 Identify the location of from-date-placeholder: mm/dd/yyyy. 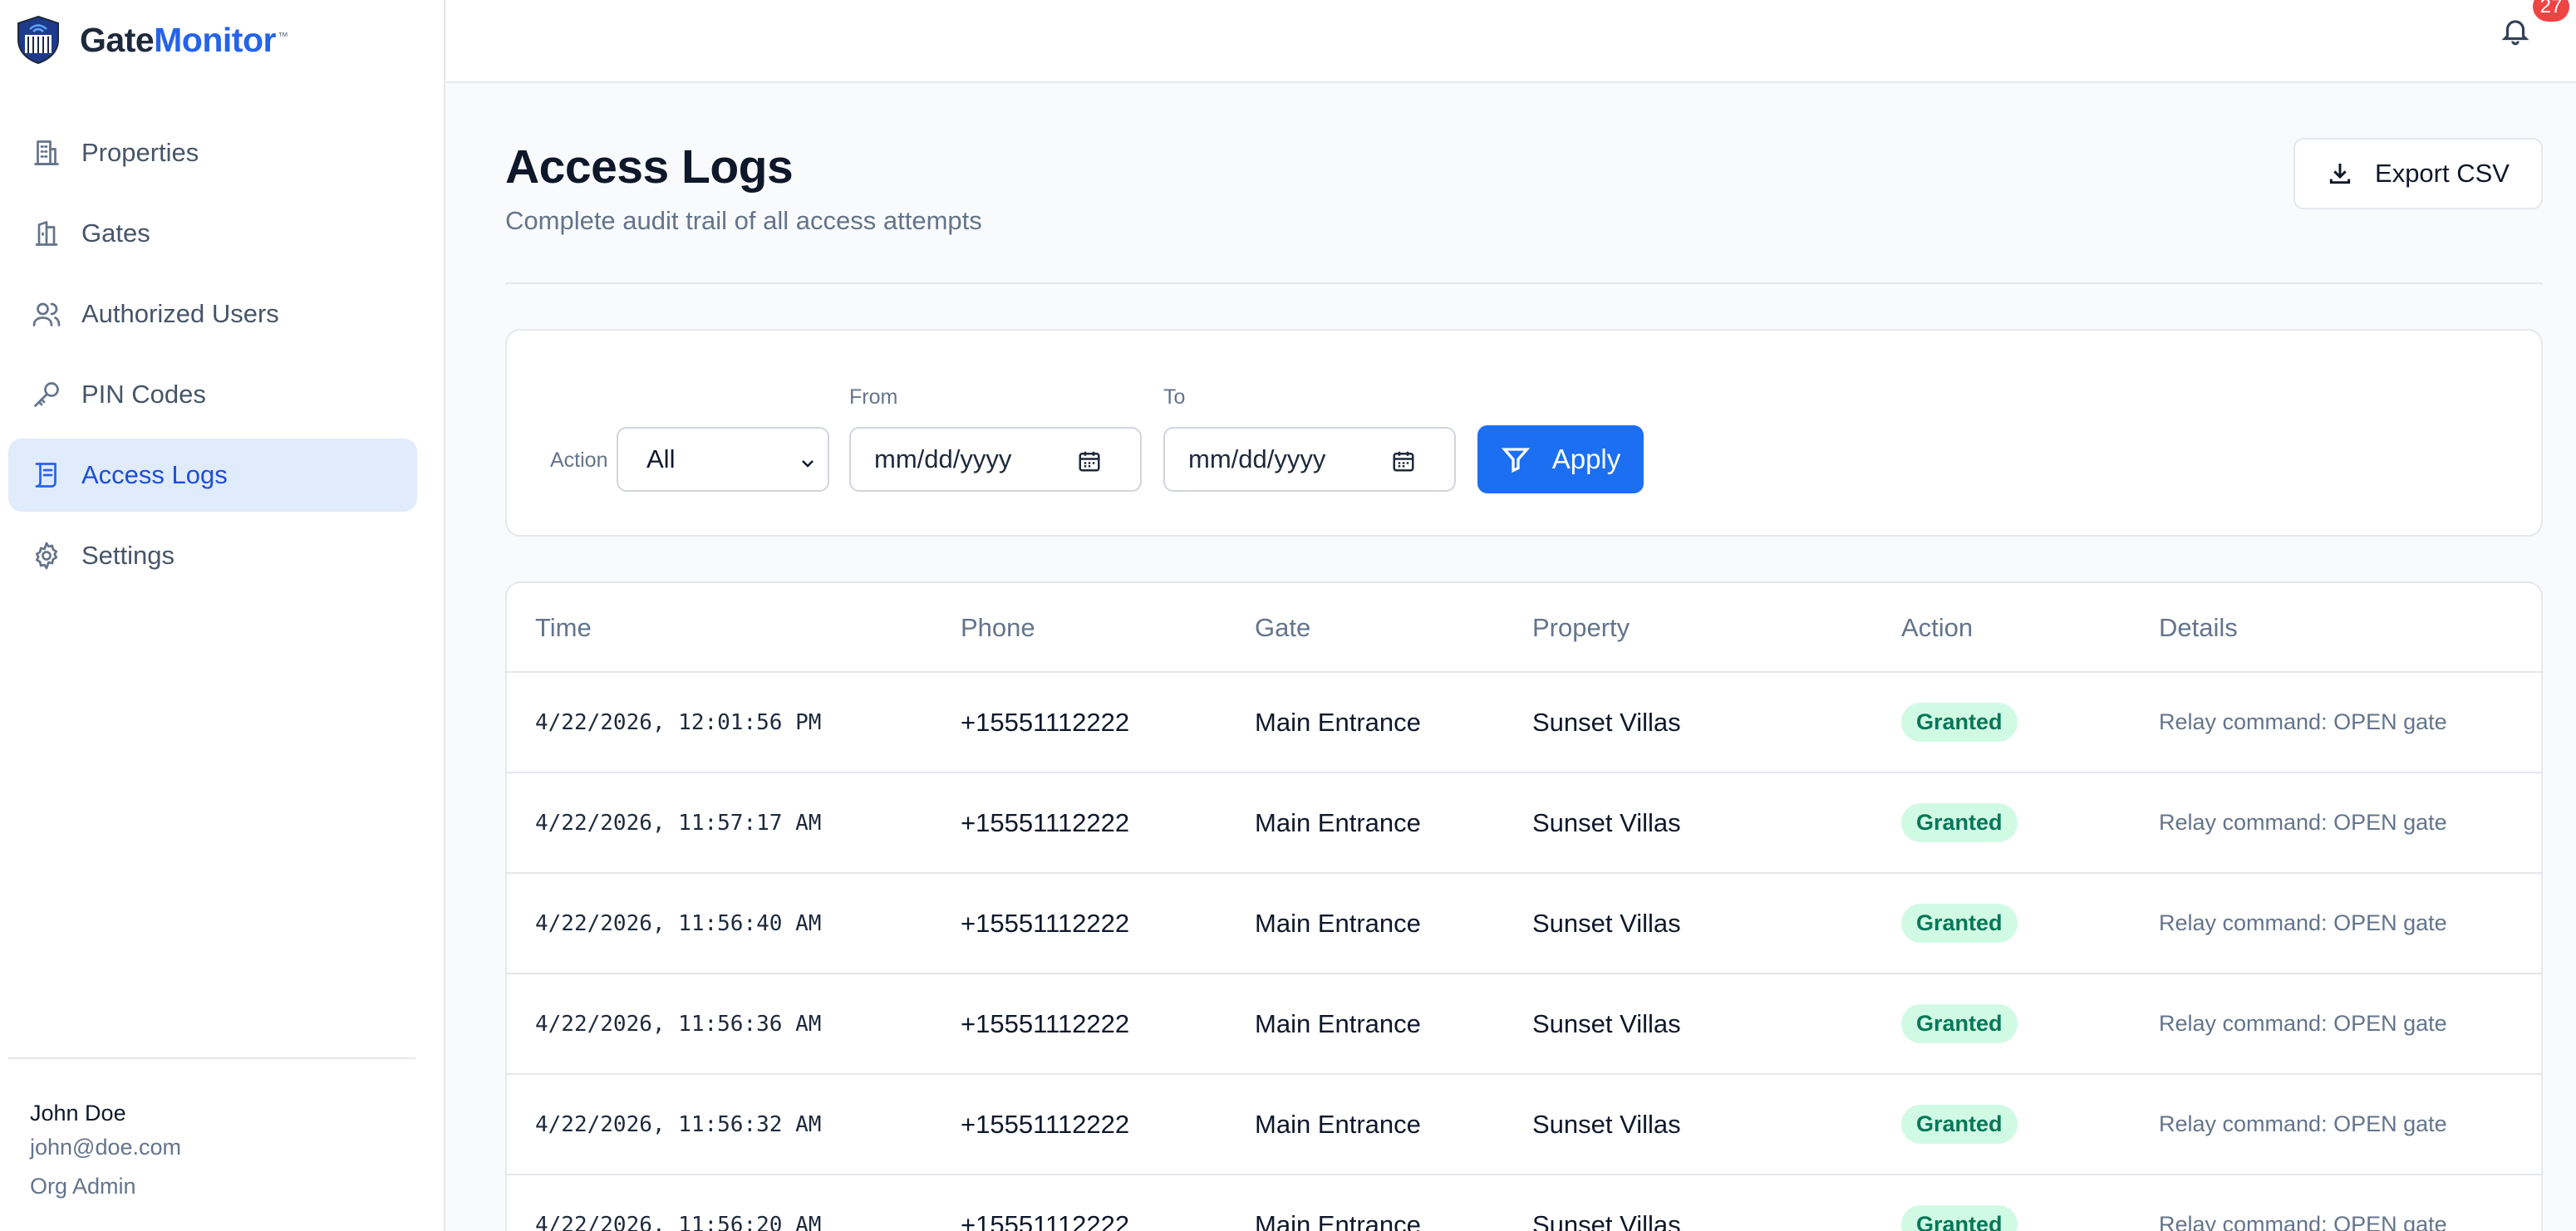
(943, 459).